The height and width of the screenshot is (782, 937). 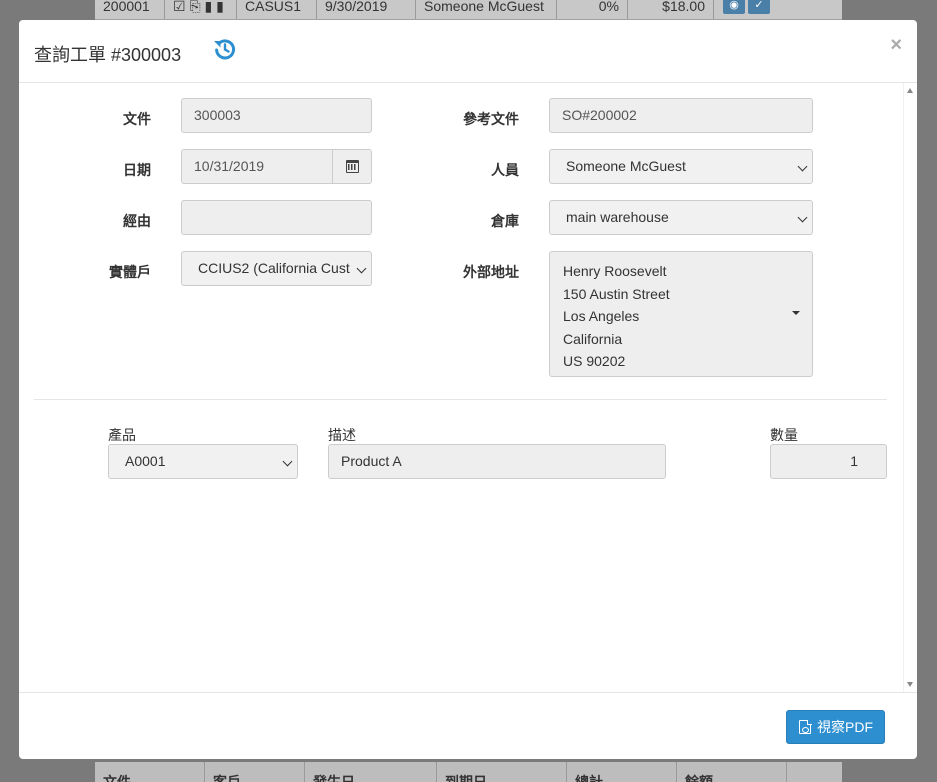 I want to click on bg-cell-doc: 200001, so click(x=130, y=9).